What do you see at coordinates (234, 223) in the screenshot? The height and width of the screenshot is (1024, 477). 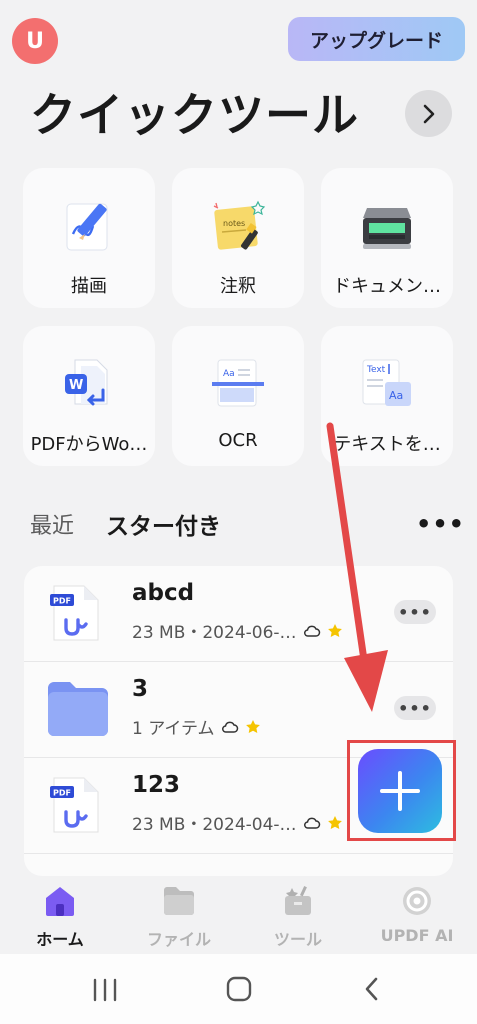 I see `svg-text: notes` at bounding box center [234, 223].